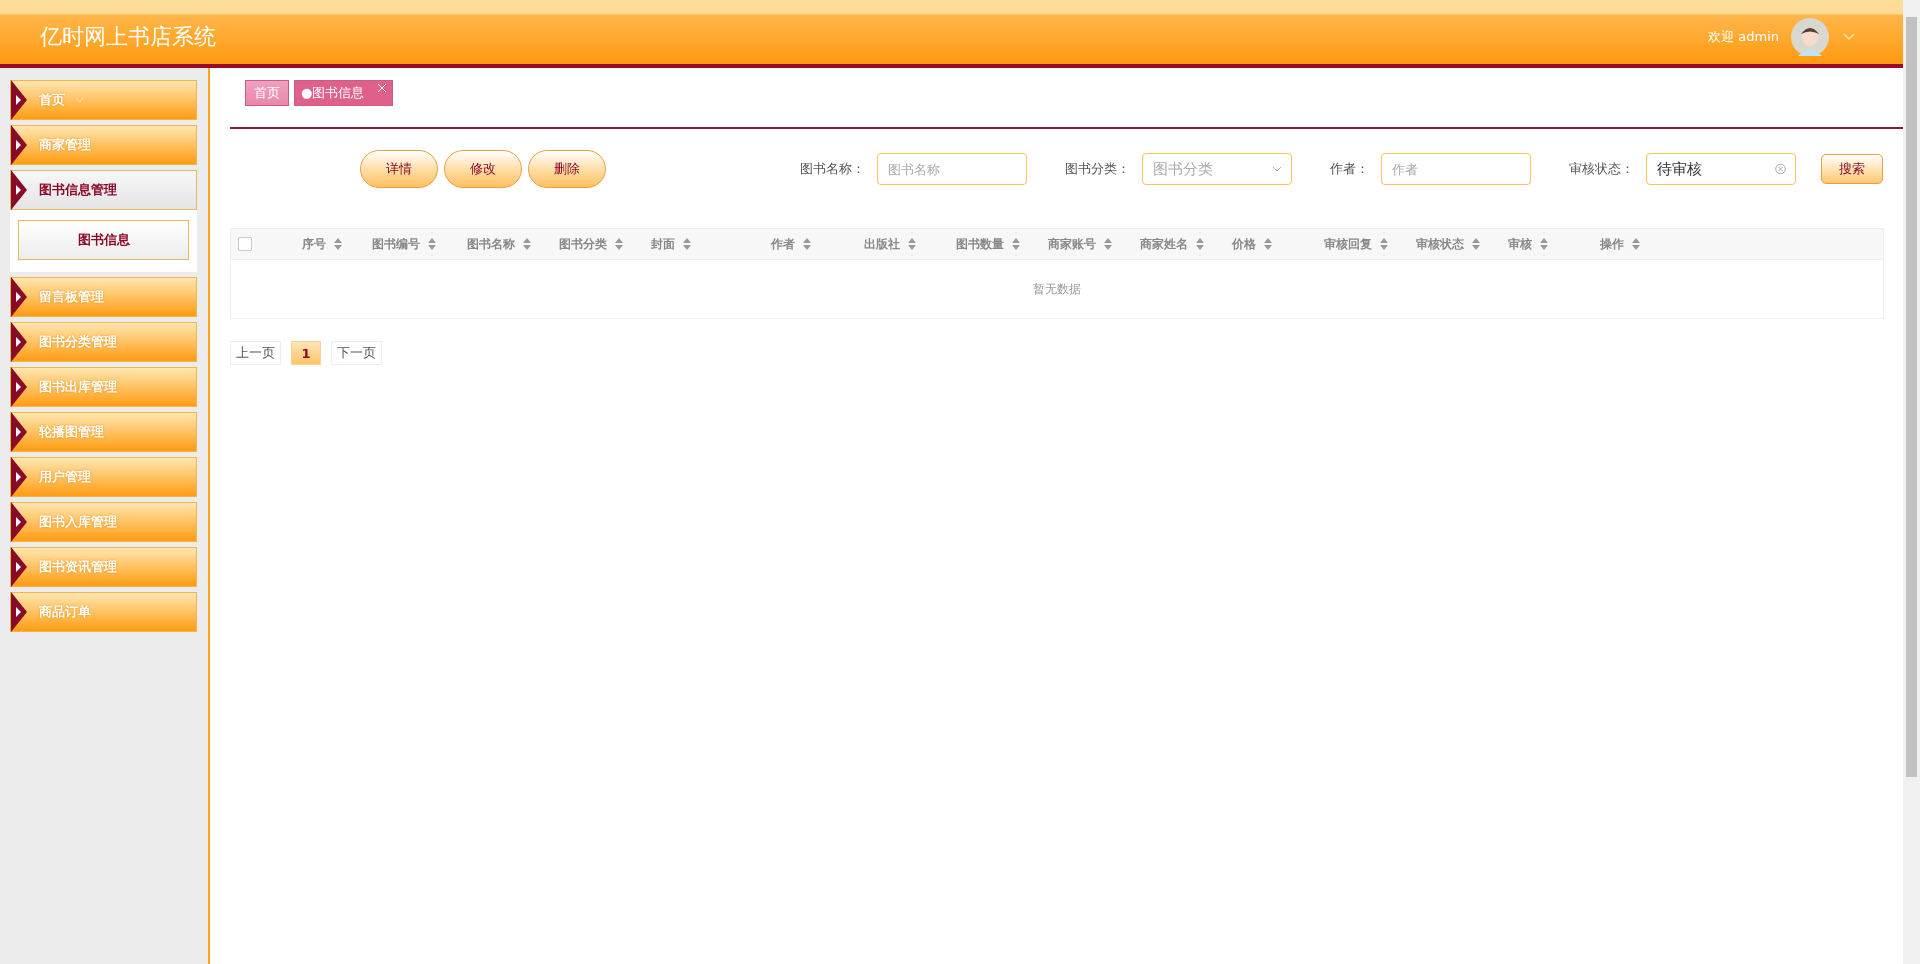 The height and width of the screenshot is (964, 1920). Describe the element at coordinates (396, 244) in the screenshot. I see `column-header: 图书编号` at that location.